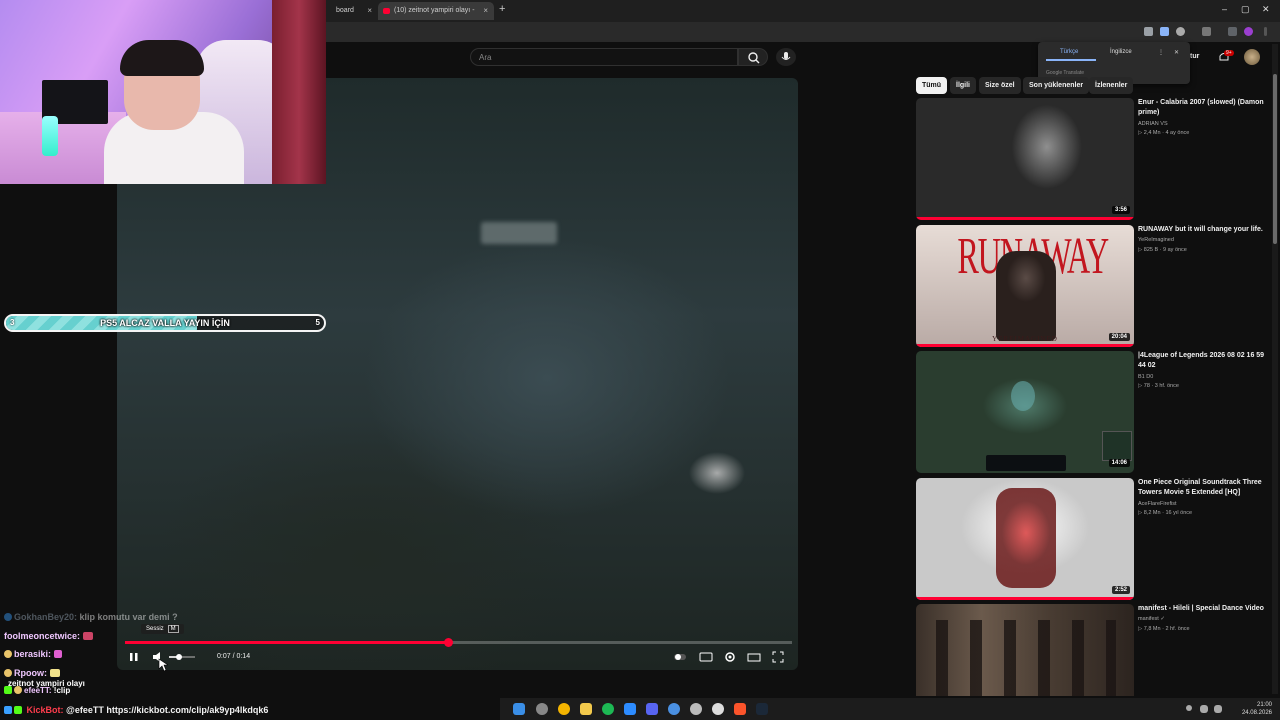 This screenshot has height=720, width=1280. Describe the element at coordinates (519, 709) in the screenshot. I see `windows-start-icon` at that location.